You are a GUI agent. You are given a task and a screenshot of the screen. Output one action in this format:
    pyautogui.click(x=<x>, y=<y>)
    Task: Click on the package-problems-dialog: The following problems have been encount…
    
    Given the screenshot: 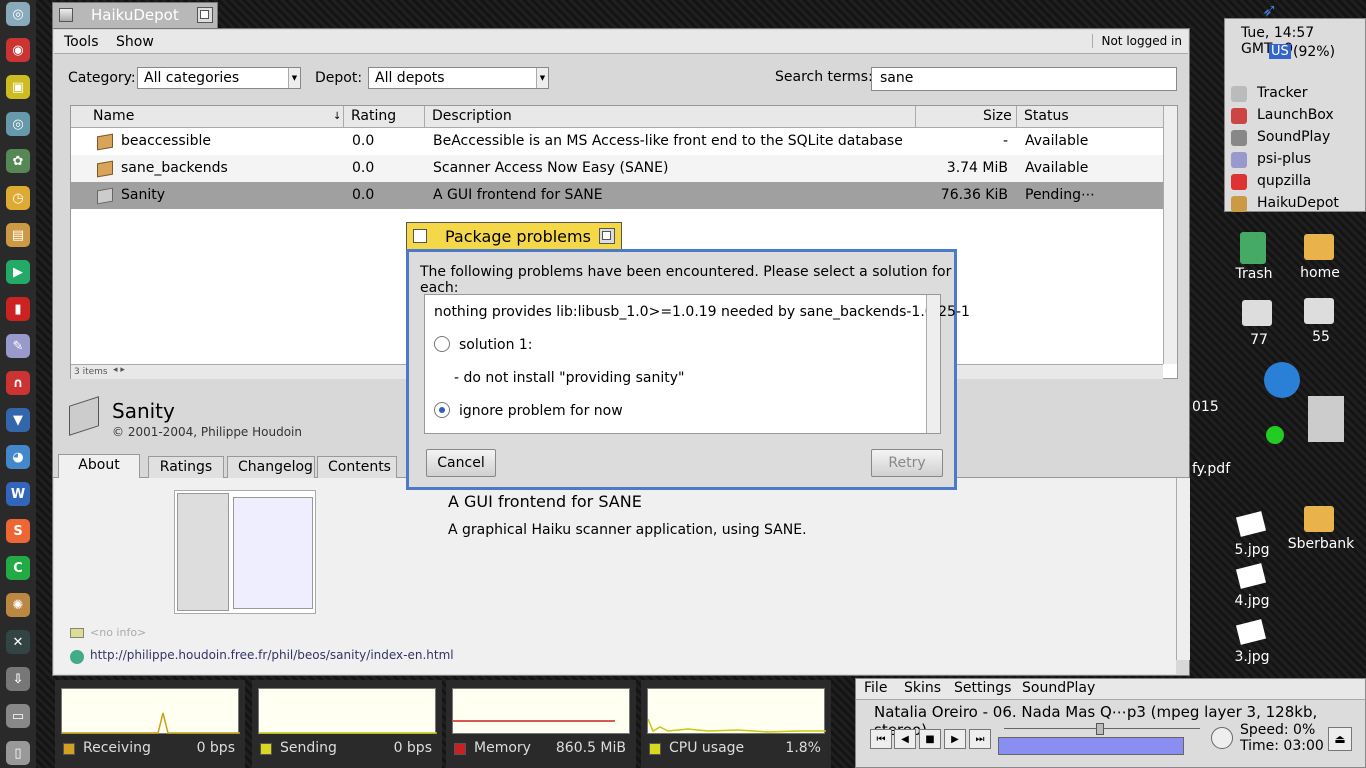 What is the action you would take?
    pyautogui.click(x=688, y=369)
    